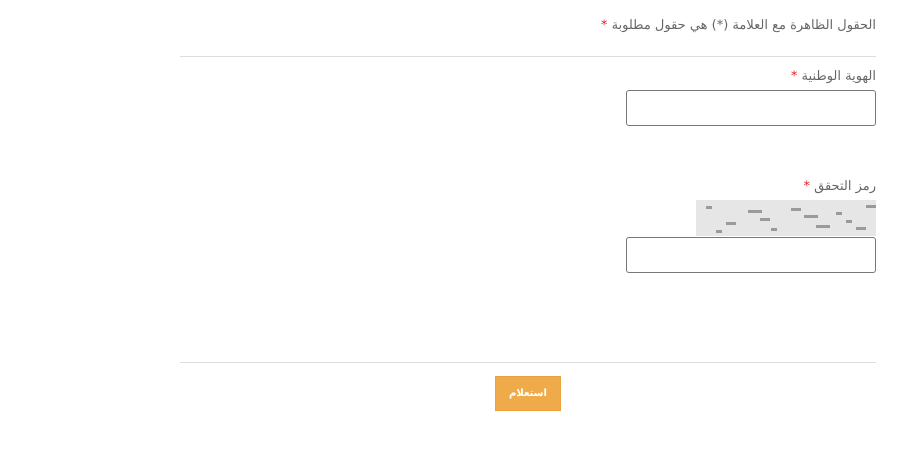  Describe the element at coordinates (744, 25) in the screenshot. I see `required-fields-note: الحقول الظاهرة مع العلامة (*) هي حقول مطلوبة` at that location.